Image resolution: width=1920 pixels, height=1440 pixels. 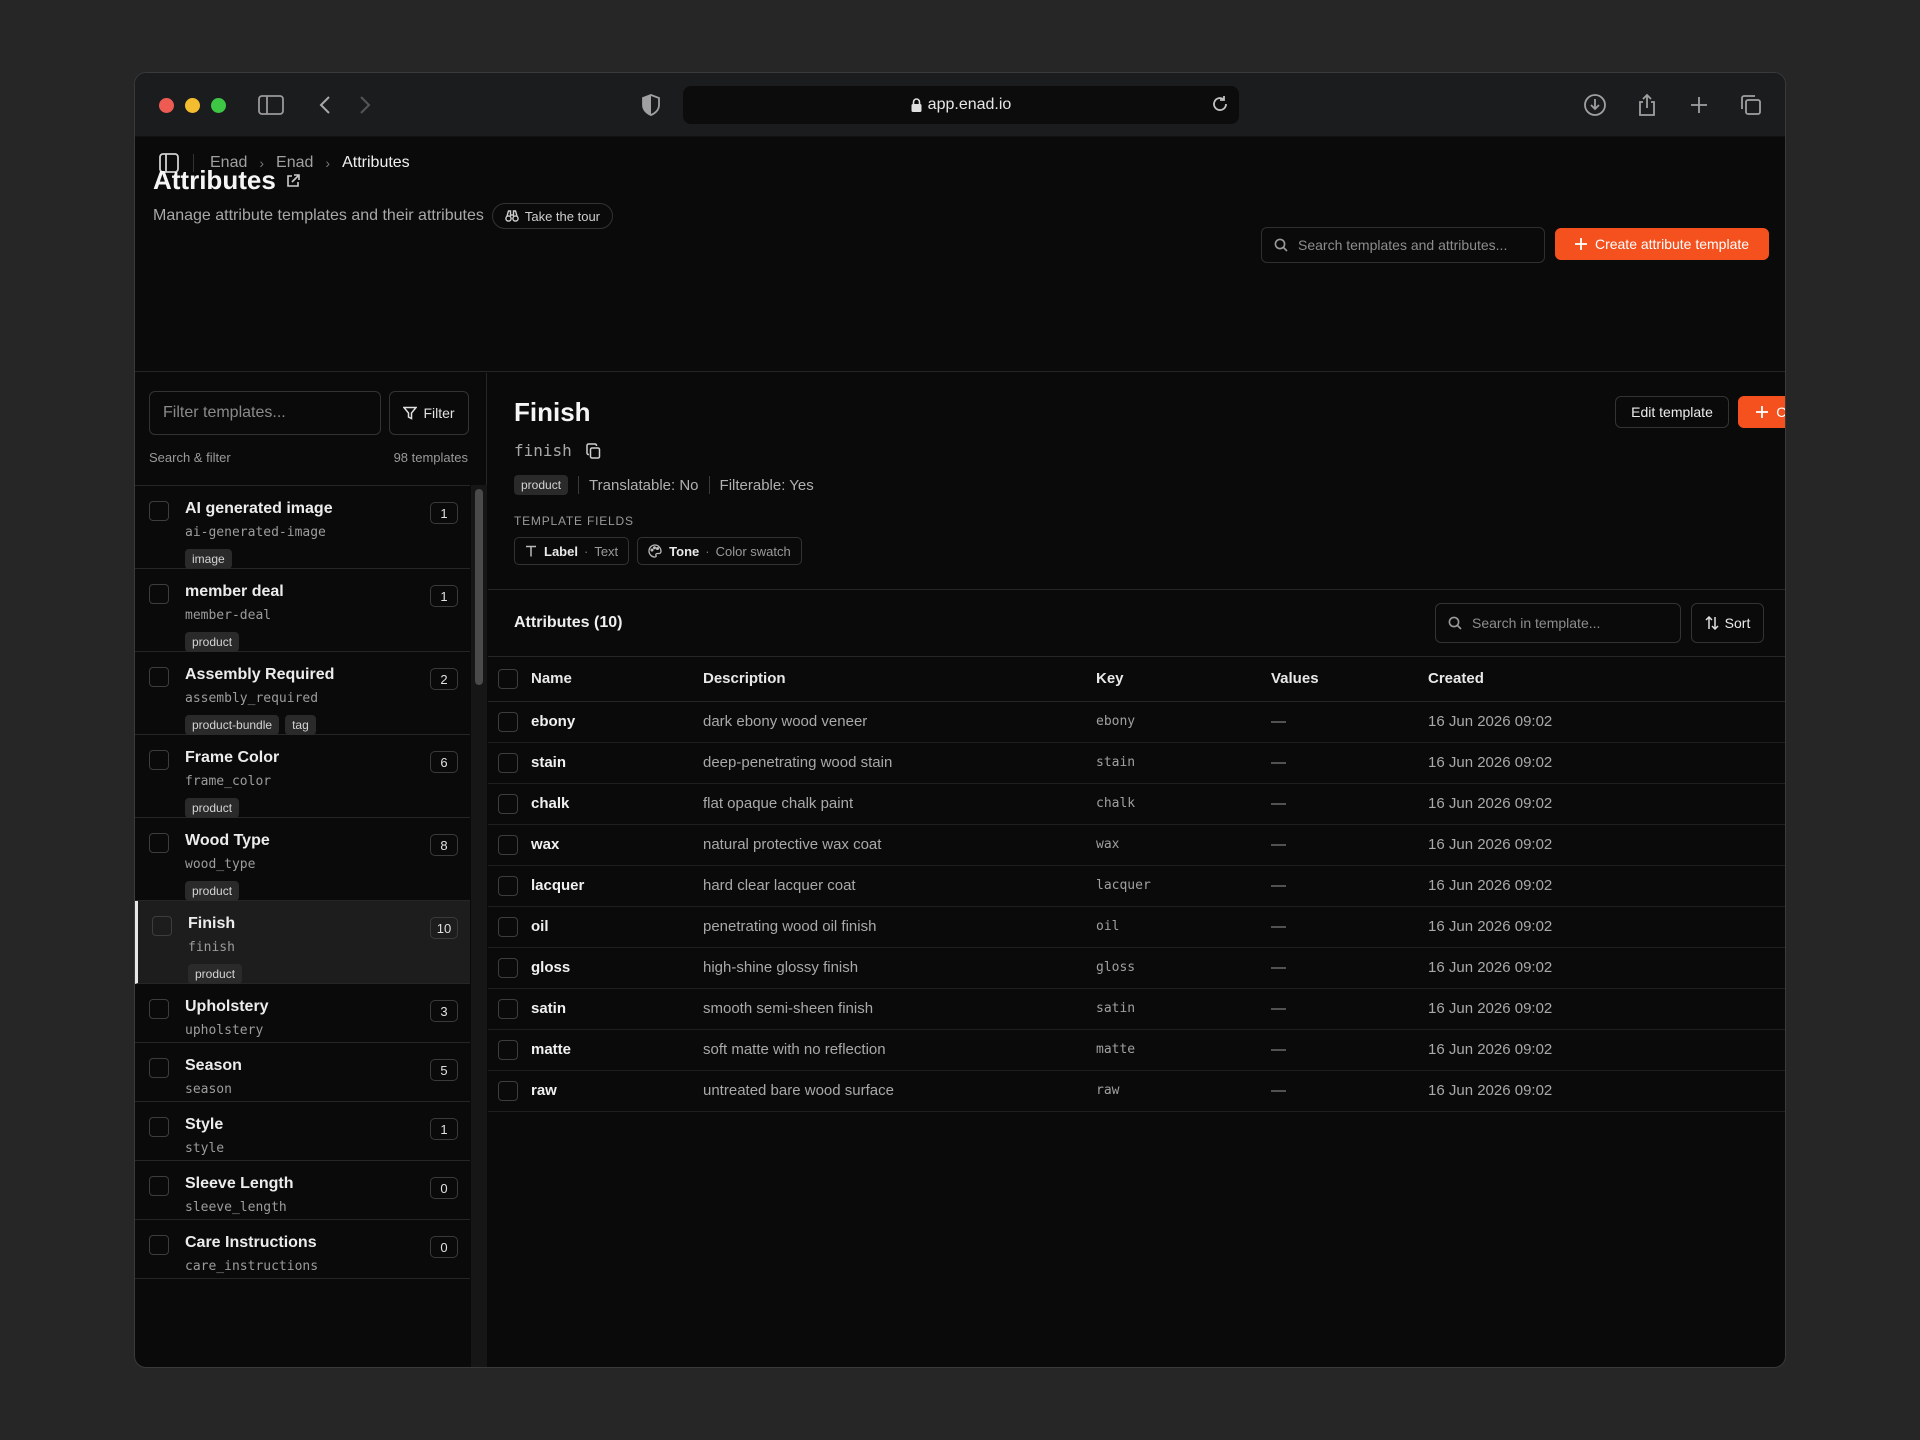 I want to click on select-all-checkbox, so click(x=508, y=678).